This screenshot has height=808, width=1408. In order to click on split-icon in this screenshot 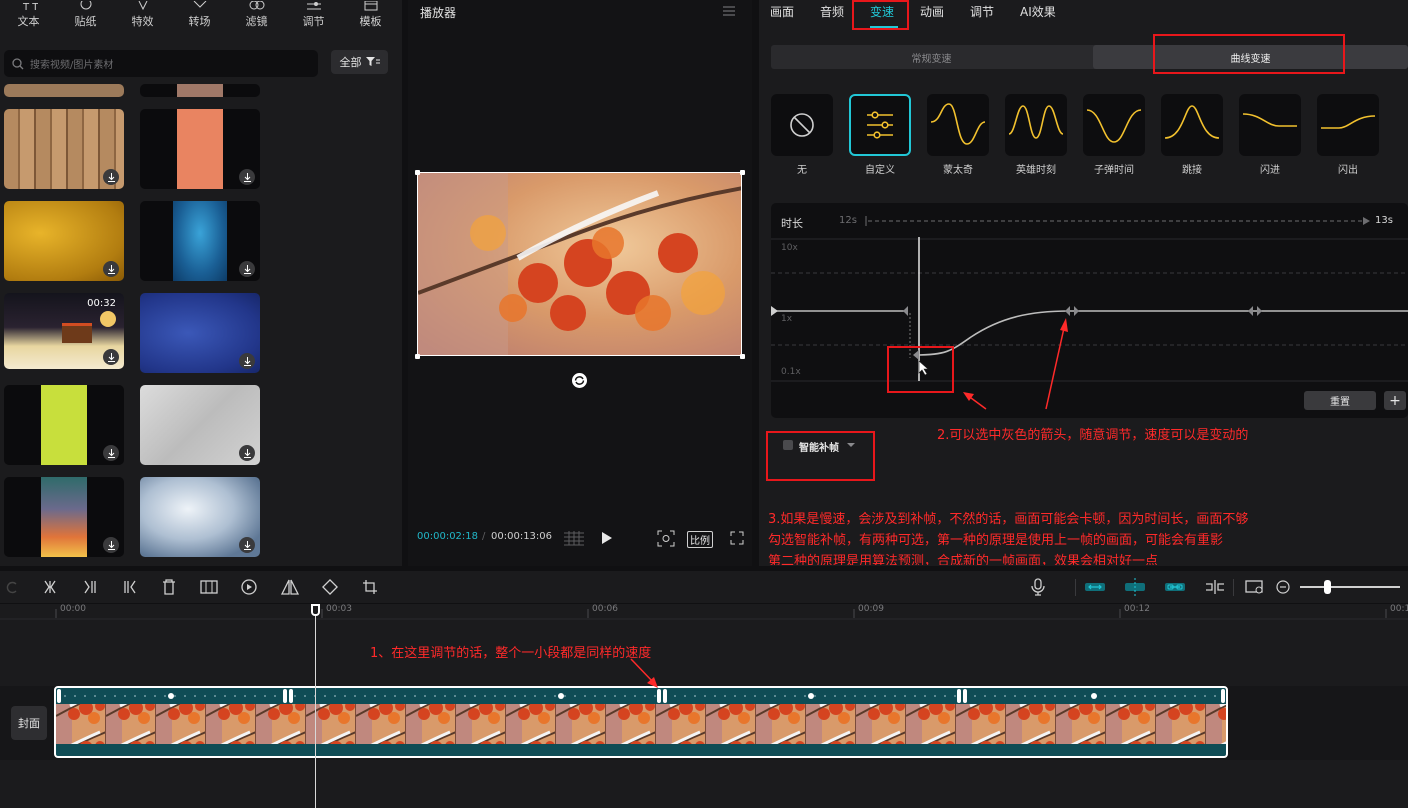, I will do `click(50, 587)`.